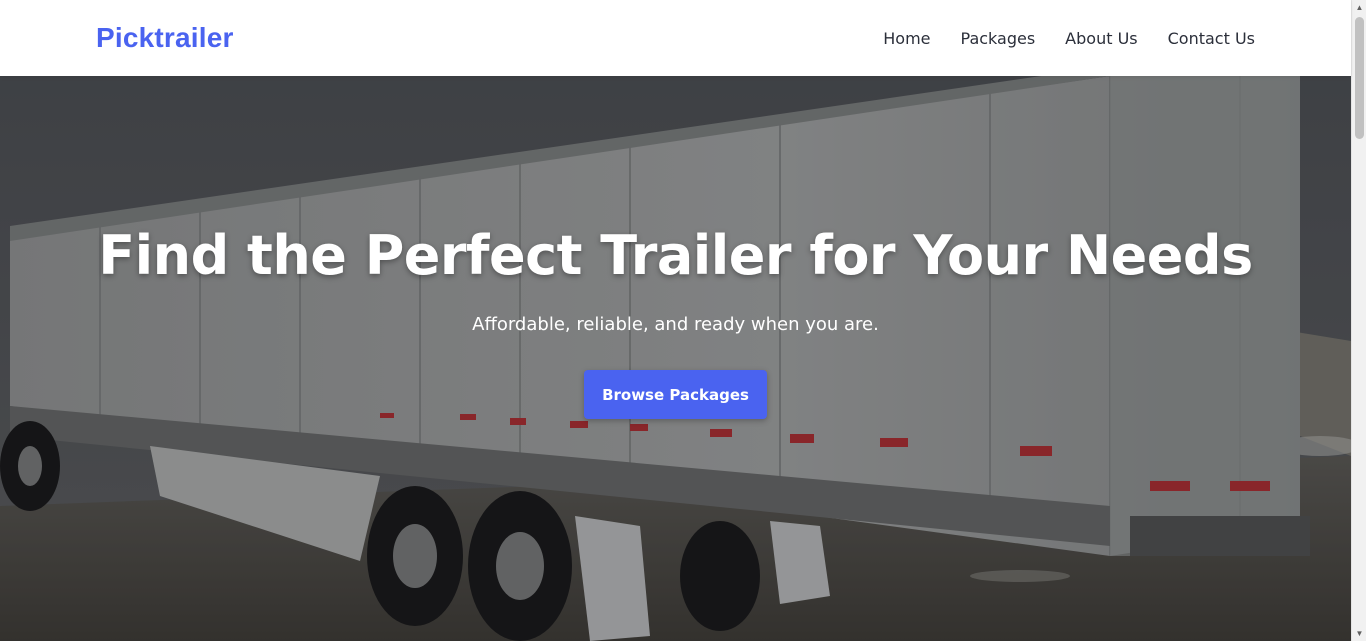 The height and width of the screenshot is (641, 1366). I want to click on nav-links: Home Packages About Us Contact Us, so click(1069, 38).